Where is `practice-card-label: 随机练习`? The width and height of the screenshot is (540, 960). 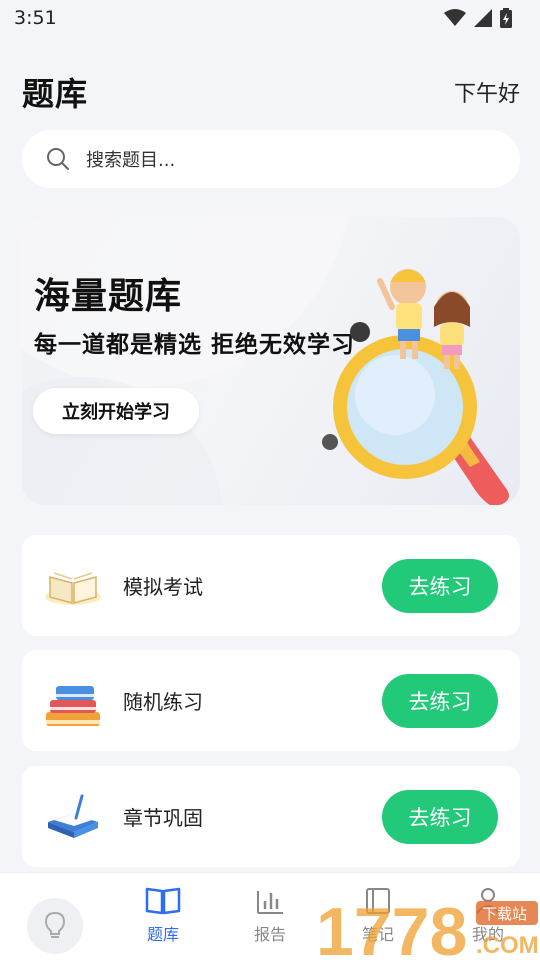
practice-card-label: 随机练习 is located at coordinates (163, 702).